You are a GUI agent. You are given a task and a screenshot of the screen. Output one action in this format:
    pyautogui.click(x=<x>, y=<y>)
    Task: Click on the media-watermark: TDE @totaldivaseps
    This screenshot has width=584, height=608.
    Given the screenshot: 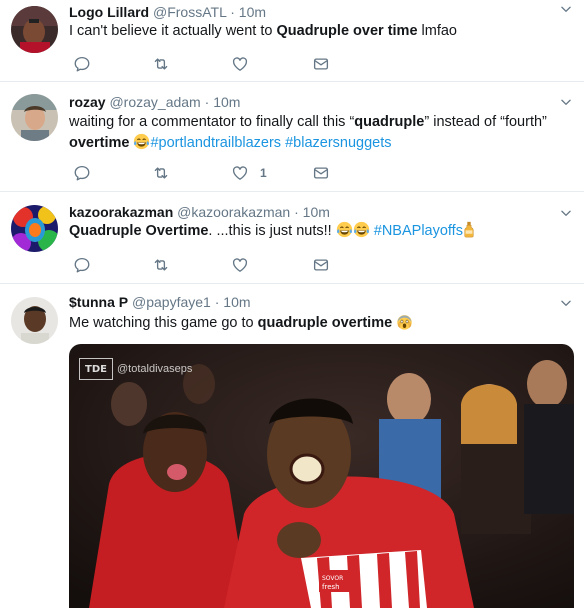 What is the action you would take?
    pyautogui.click(x=135, y=369)
    